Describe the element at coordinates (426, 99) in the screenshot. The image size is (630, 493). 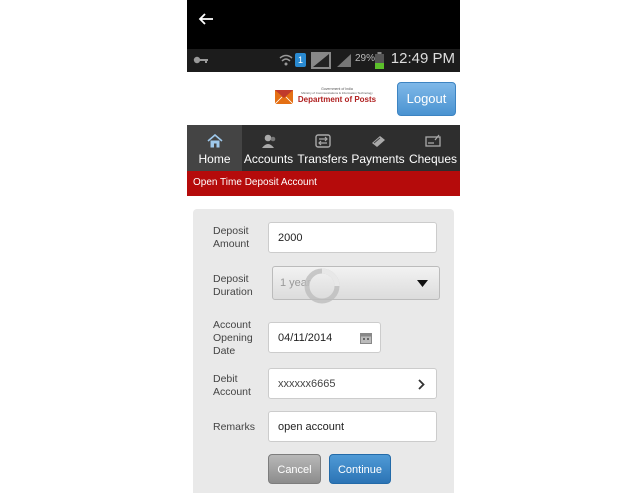
I see `logout-button: Logout` at that location.